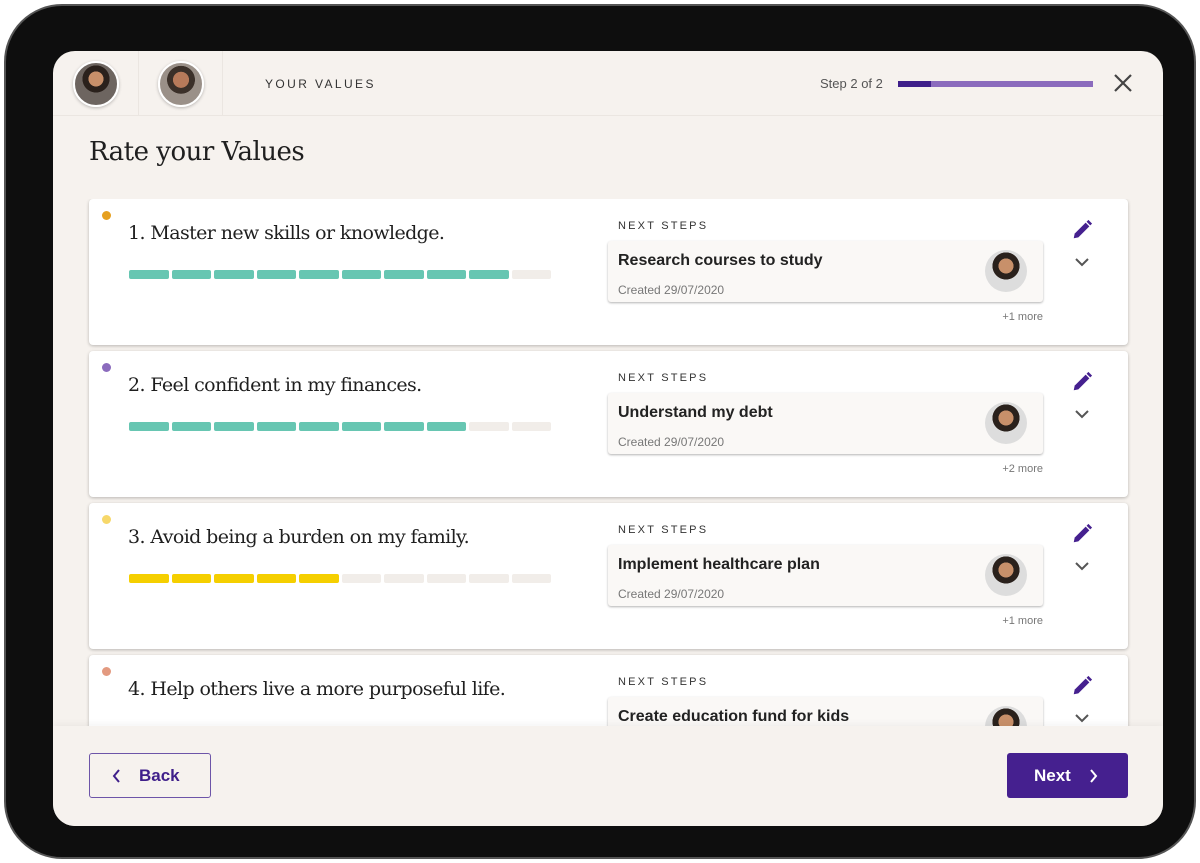 This screenshot has height=863, width=1200. Describe the element at coordinates (695, 412) in the screenshot. I see `next-step-title: Understand my debt` at that location.